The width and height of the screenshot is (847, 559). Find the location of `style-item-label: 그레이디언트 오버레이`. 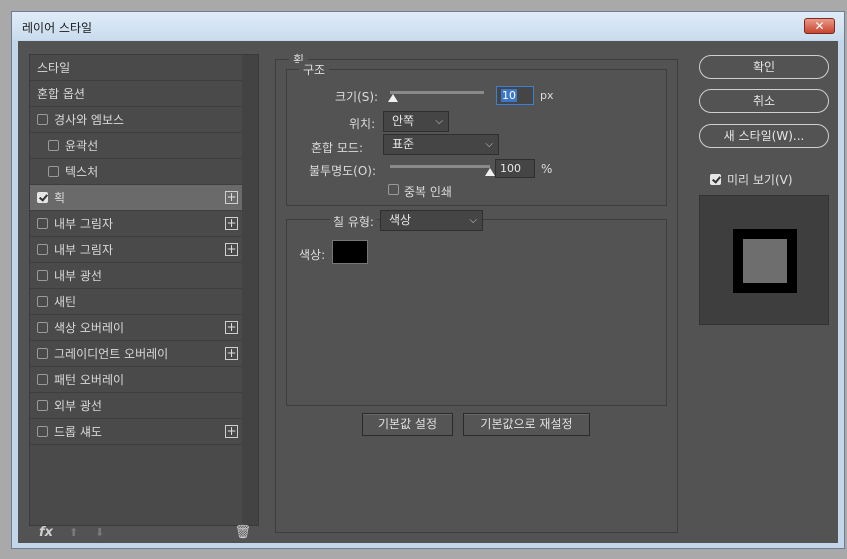

style-item-label: 그레이디언트 오버레이 is located at coordinates (111, 354).